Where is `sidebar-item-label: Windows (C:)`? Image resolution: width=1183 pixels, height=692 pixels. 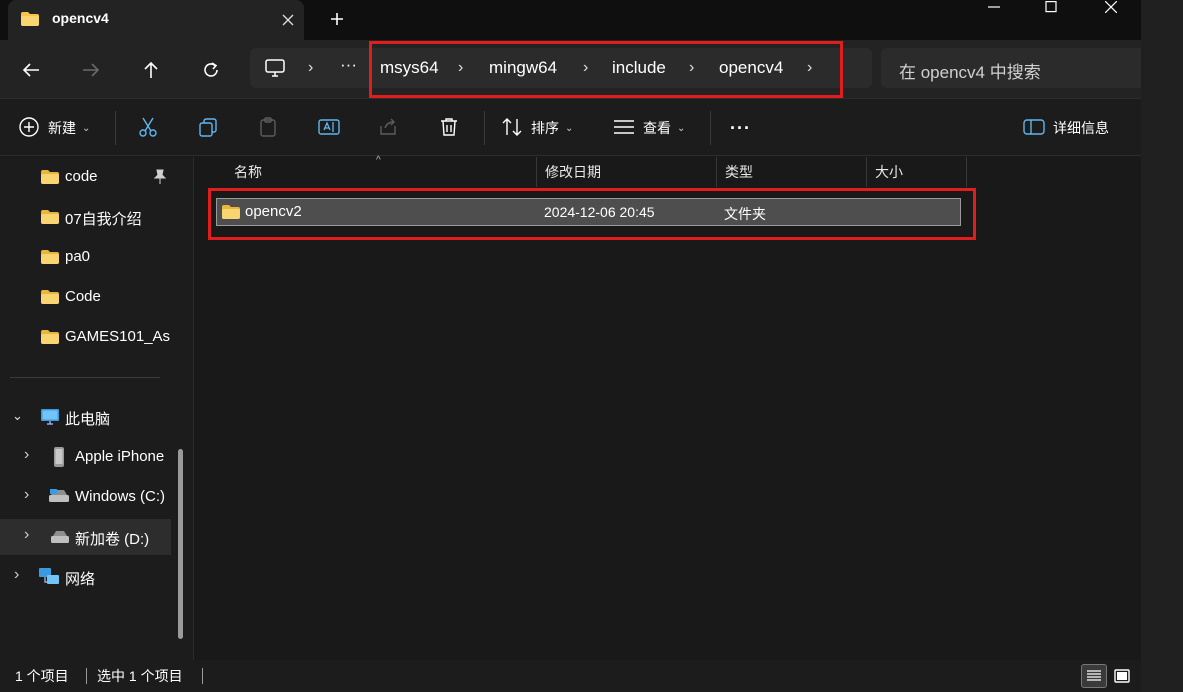
sidebar-item-label: Windows (C:) is located at coordinates (120, 496).